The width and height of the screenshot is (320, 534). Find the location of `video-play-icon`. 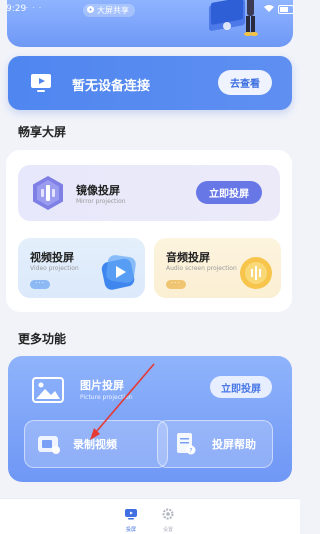

video-play-icon is located at coordinates (118, 272).